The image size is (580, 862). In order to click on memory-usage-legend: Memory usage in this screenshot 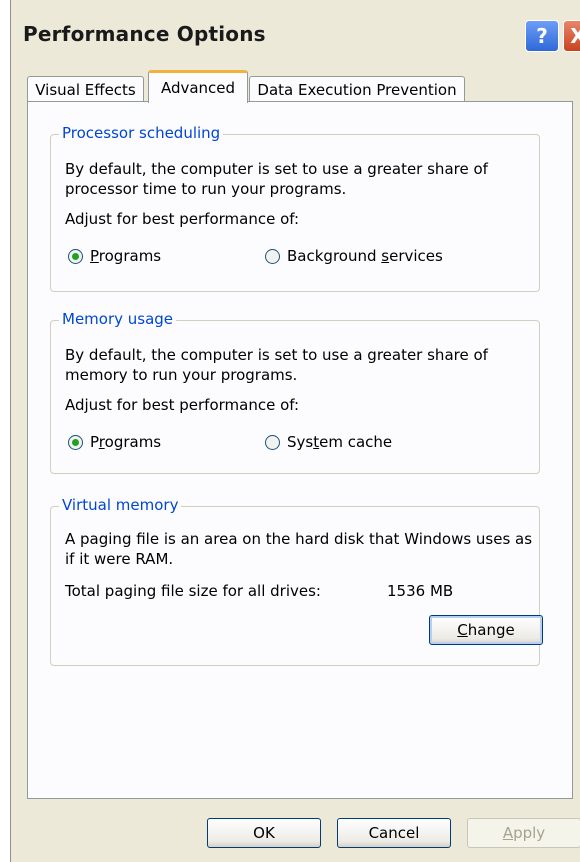, I will do `click(118, 319)`.